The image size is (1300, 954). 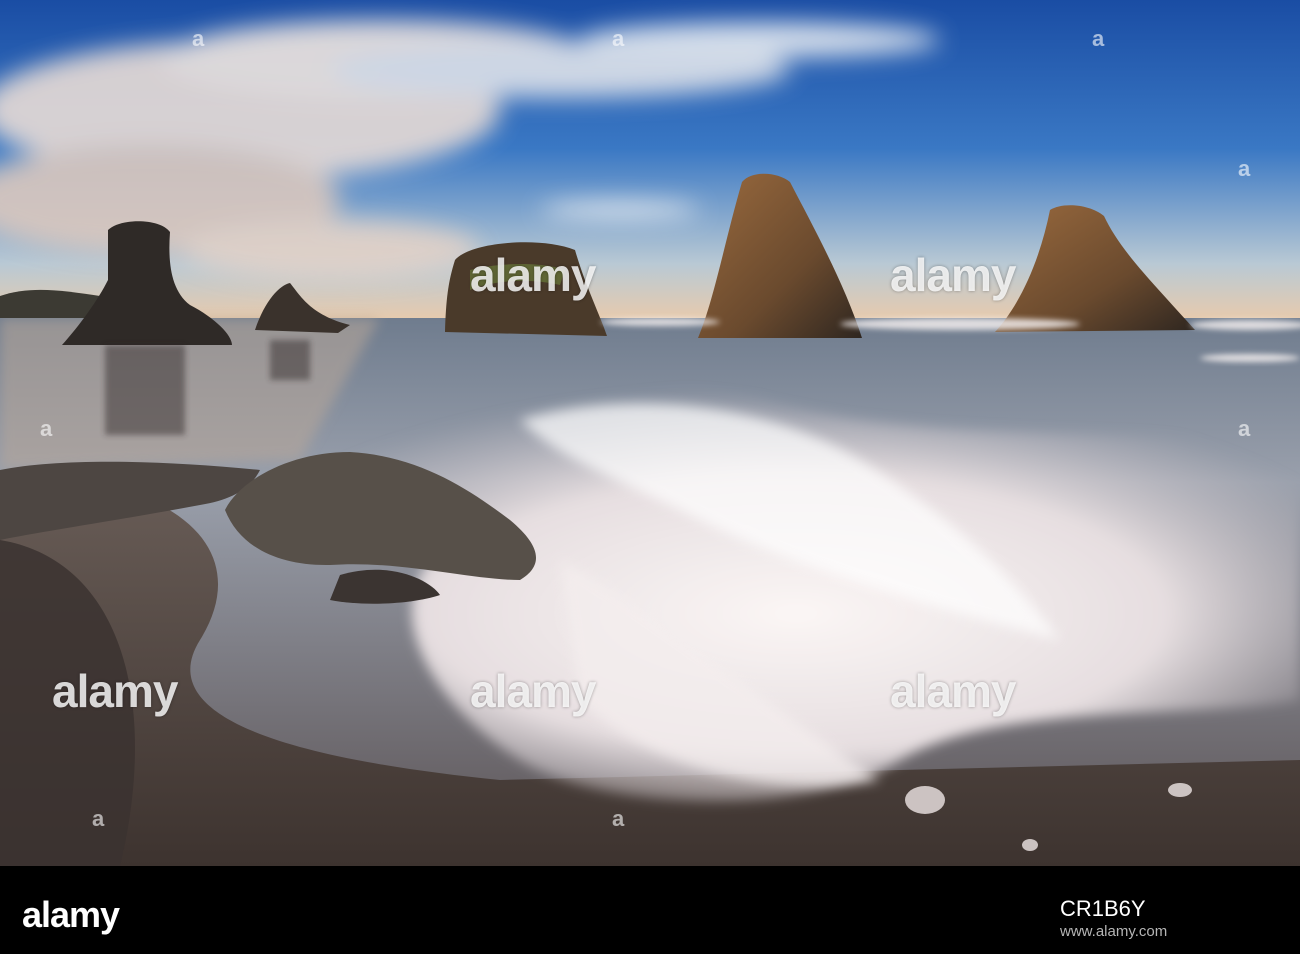 What do you see at coordinates (1114, 931) in the screenshot?
I see `footer-url: www.alamy.com` at bounding box center [1114, 931].